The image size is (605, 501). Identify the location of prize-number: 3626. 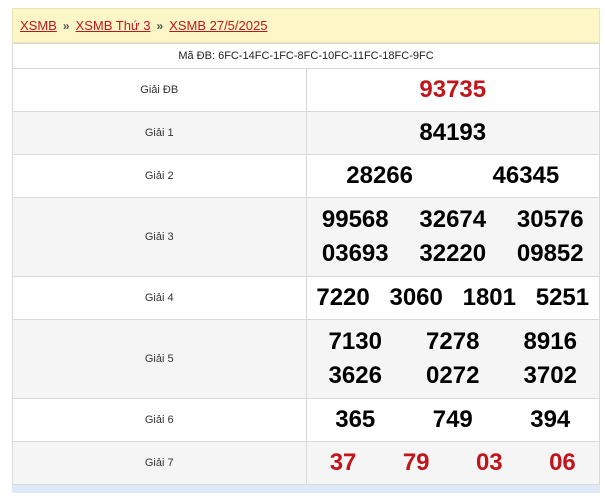
(355, 375).